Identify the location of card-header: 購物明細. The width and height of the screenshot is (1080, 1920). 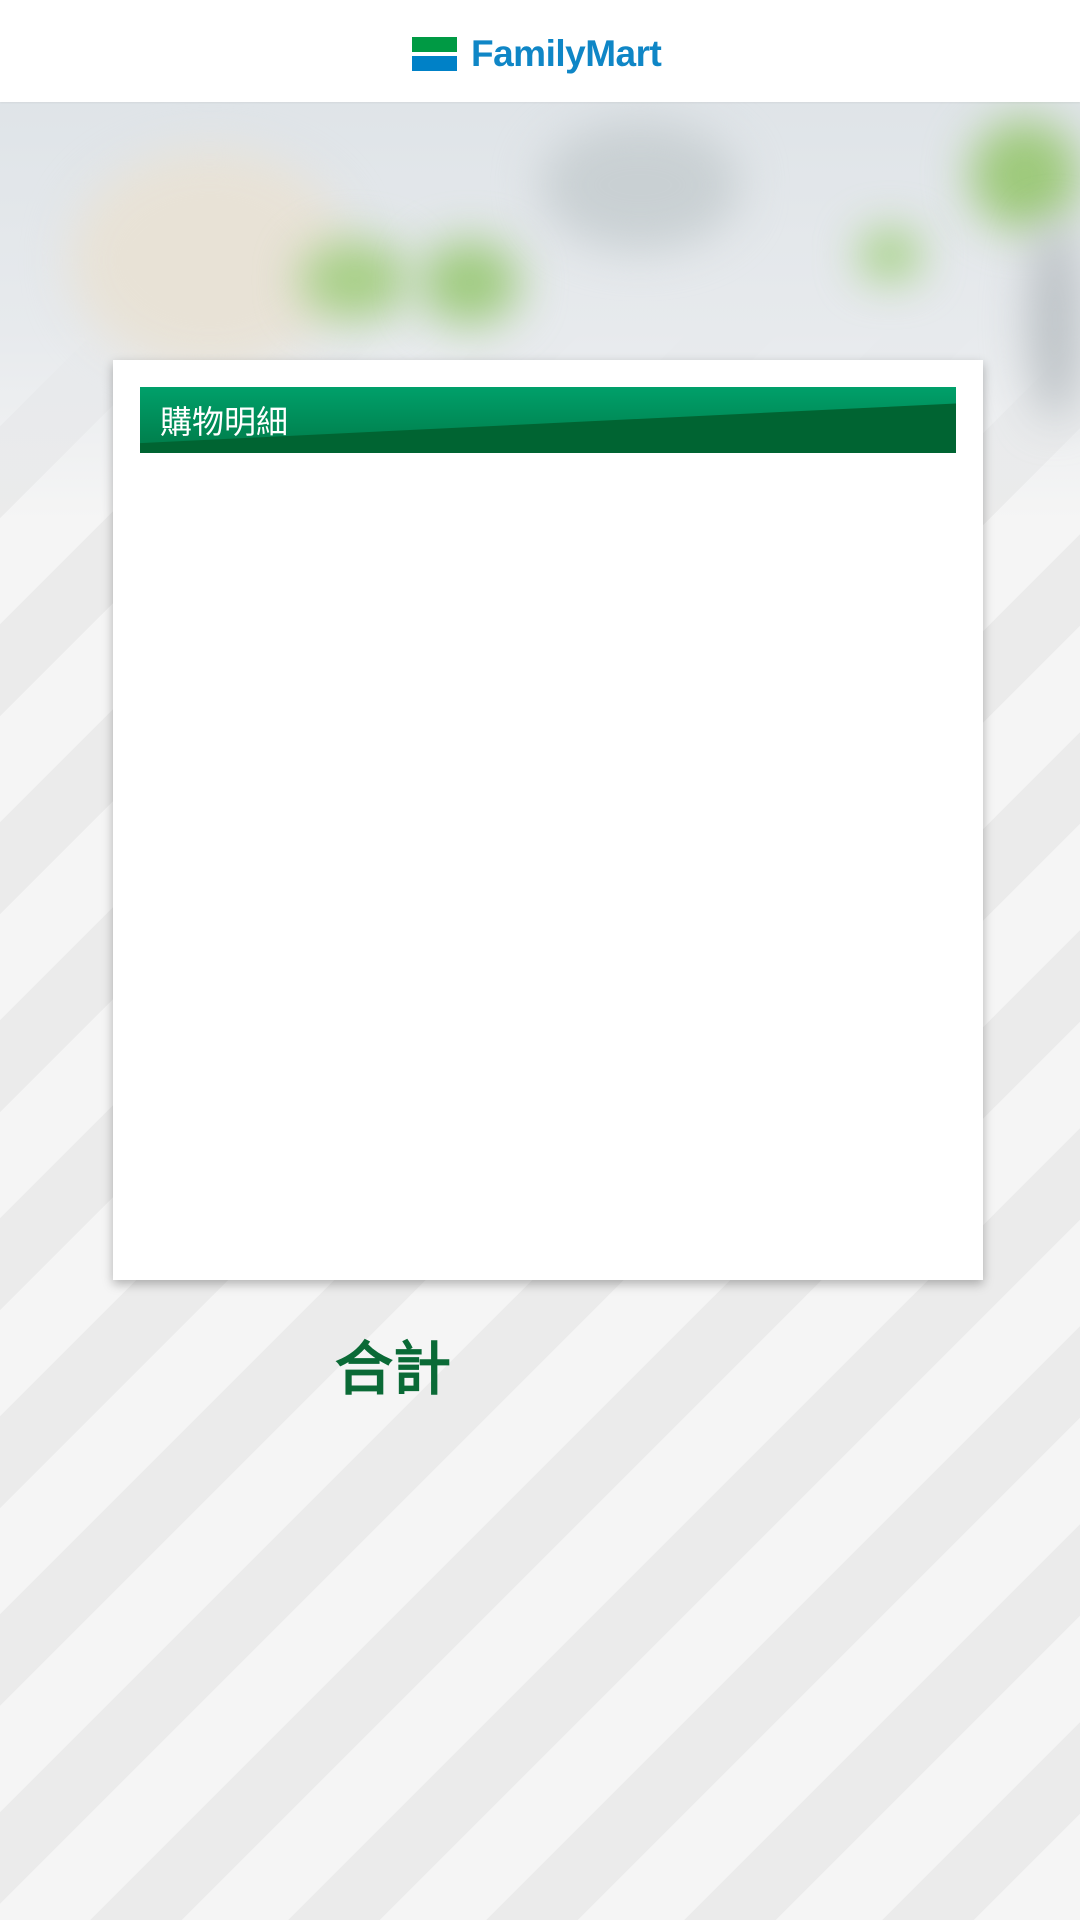
(548, 420).